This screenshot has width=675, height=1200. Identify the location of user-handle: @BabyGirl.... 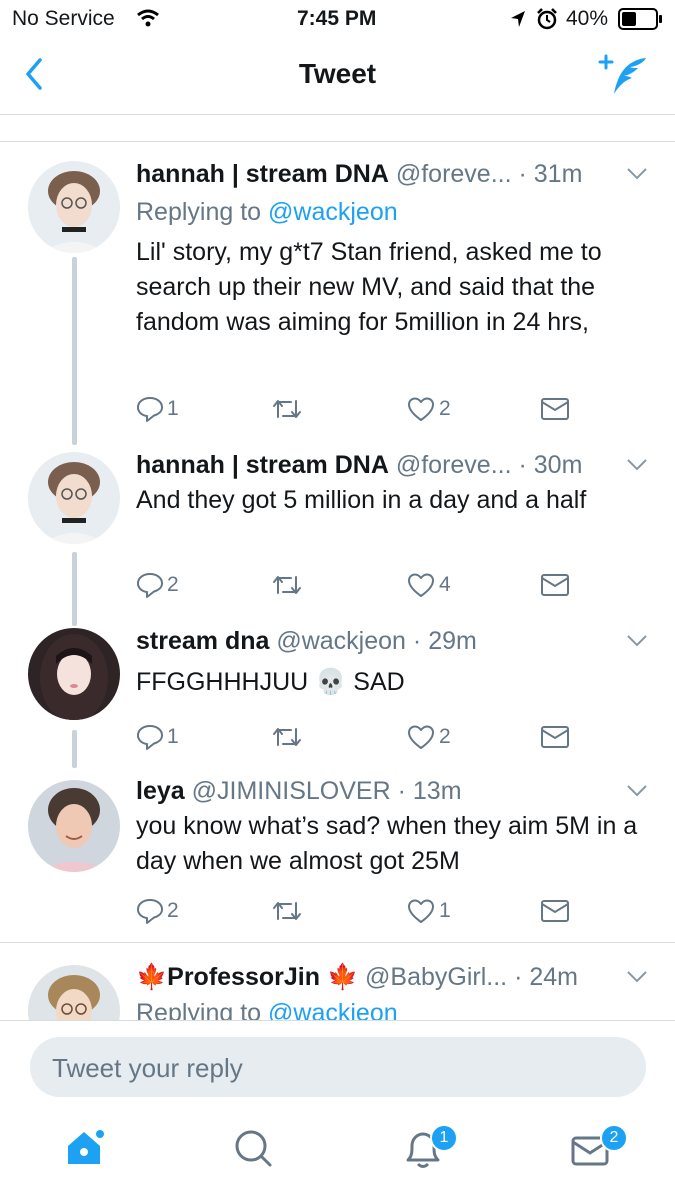
(436, 977).